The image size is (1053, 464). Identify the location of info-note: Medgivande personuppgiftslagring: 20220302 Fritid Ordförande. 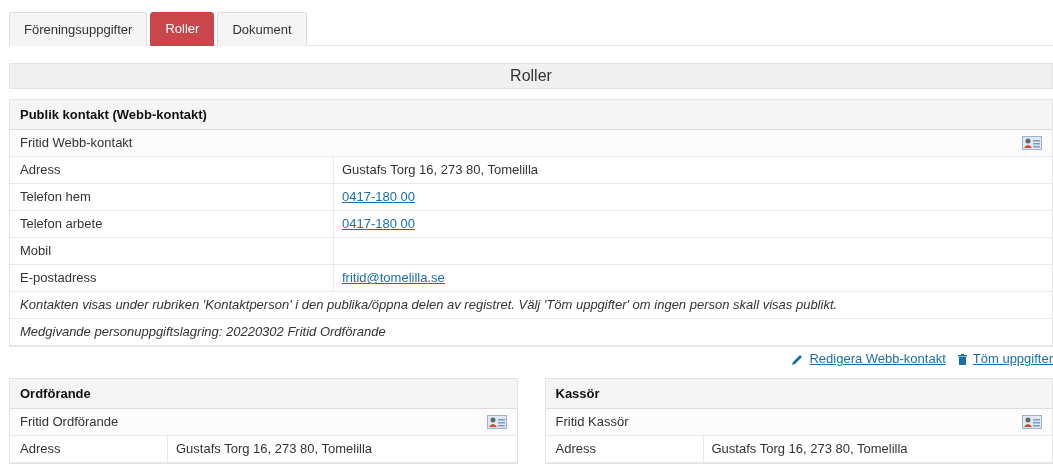
(203, 332).